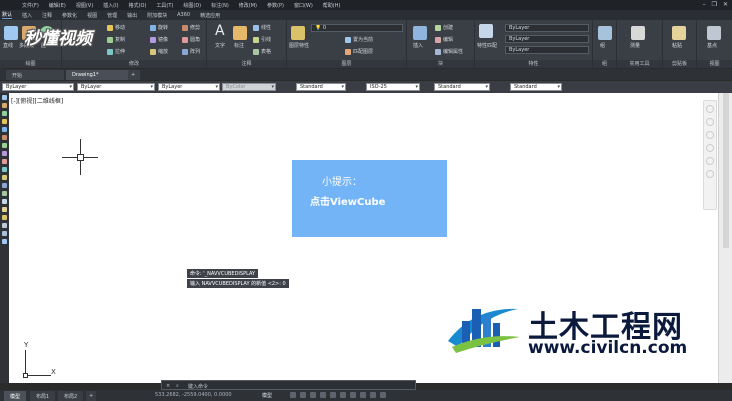 The width and height of the screenshot is (732, 401). What do you see at coordinates (262, 39) in the screenshot?
I see `leader-button: 引线` at bounding box center [262, 39].